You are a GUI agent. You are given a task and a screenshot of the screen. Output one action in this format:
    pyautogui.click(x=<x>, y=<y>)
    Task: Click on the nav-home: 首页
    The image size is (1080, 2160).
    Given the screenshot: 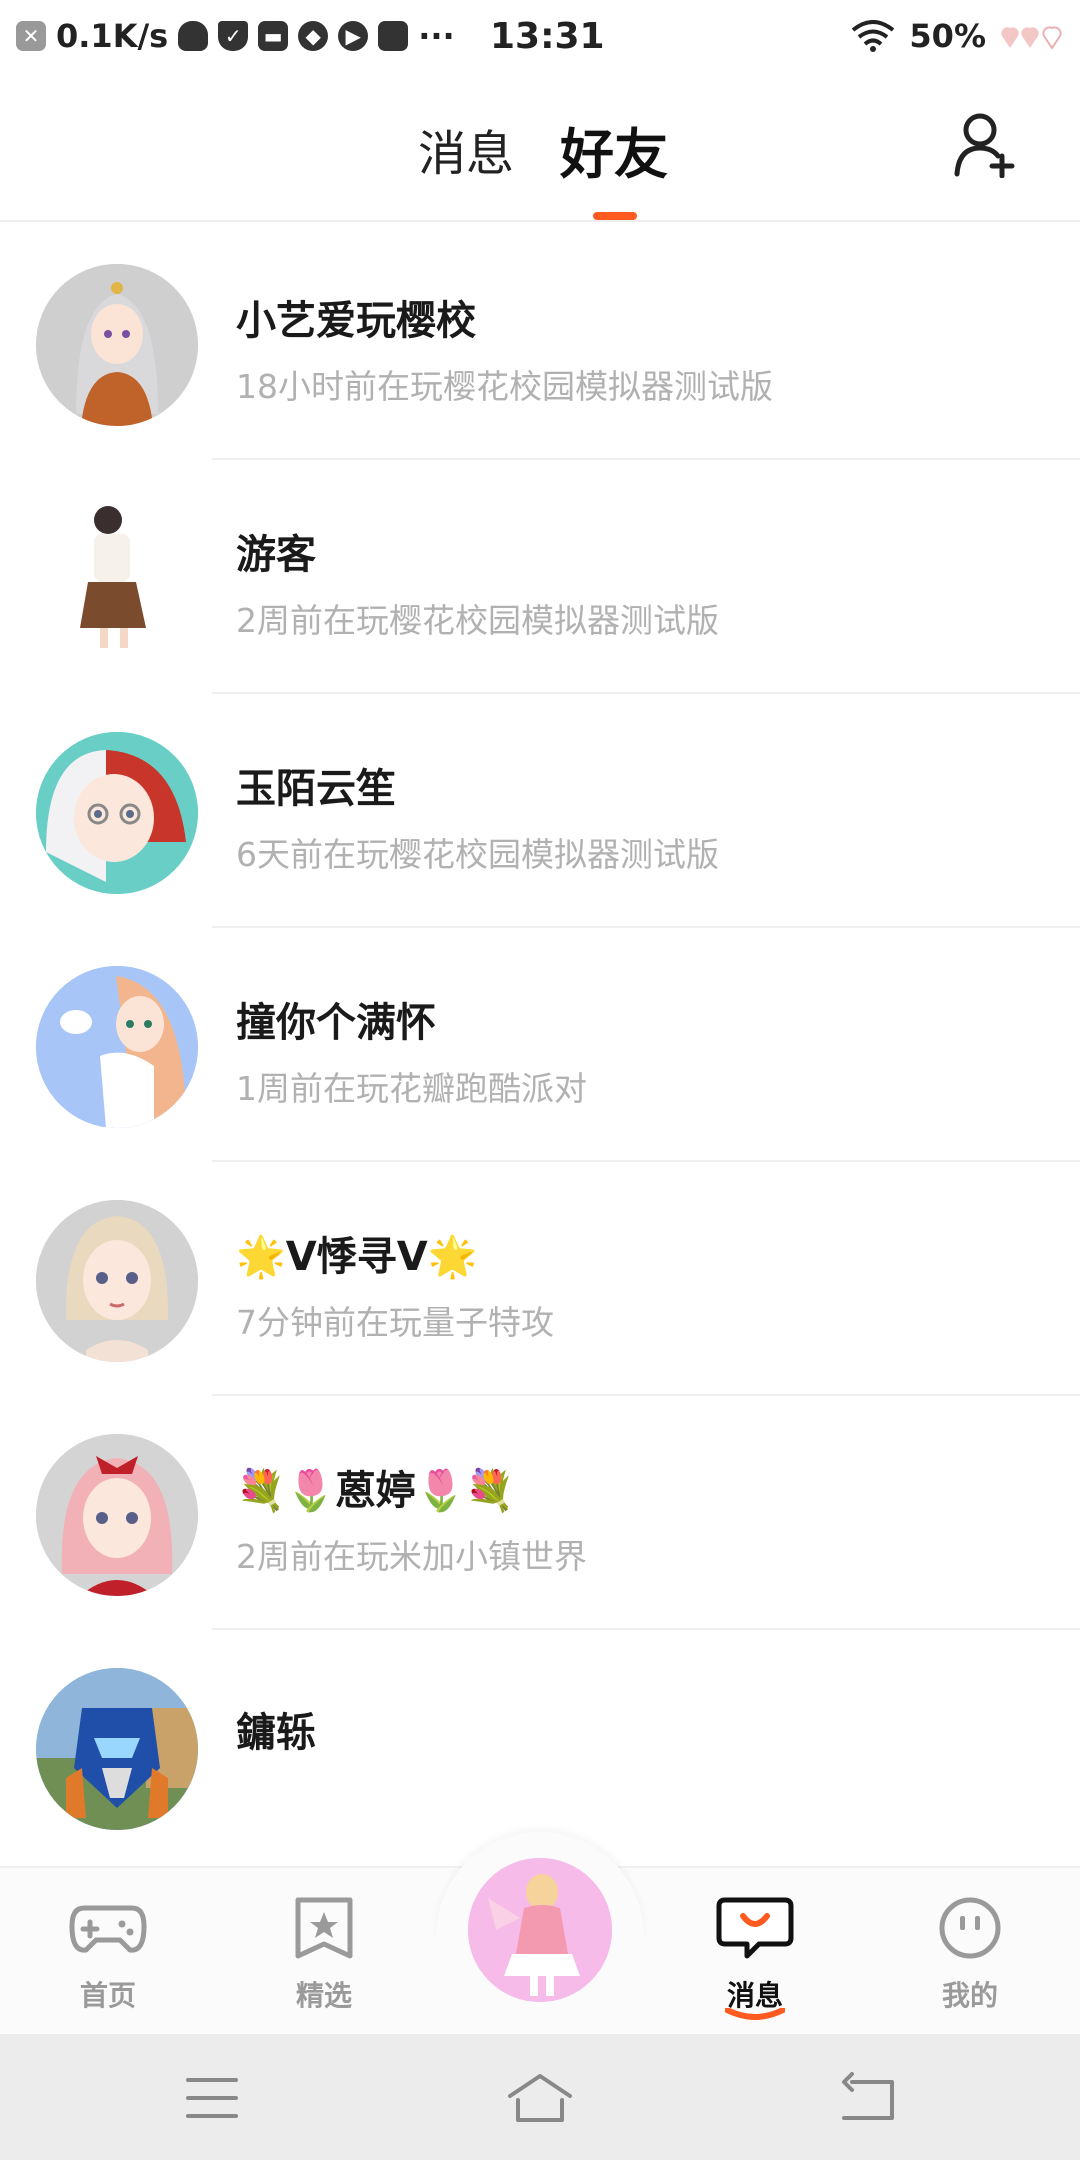 What is the action you would take?
    pyautogui.click(x=108, y=1955)
    